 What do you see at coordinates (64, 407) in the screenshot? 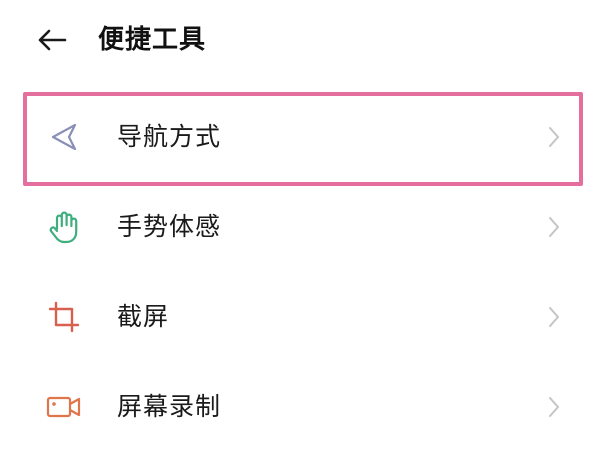
I see `video-camera-icon` at bounding box center [64, 407].